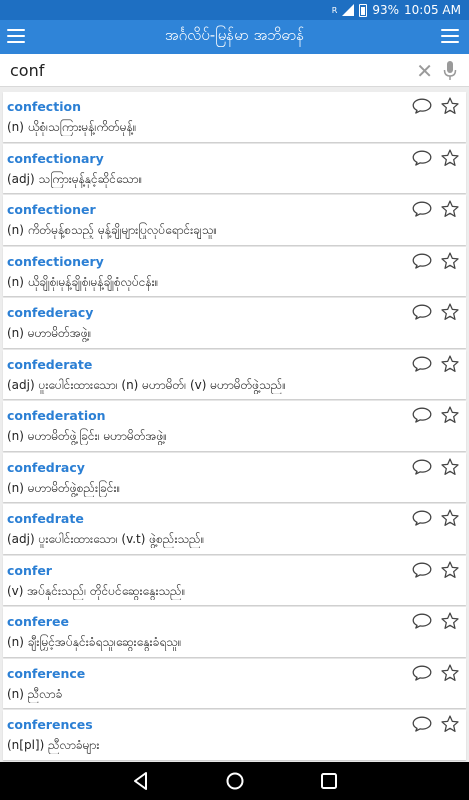 Image resolution: width=469 pixels, height=800 pixels. Describe the element at coordinates (46, 673) in the screenshot. I see `entry-word: conference` at that location.